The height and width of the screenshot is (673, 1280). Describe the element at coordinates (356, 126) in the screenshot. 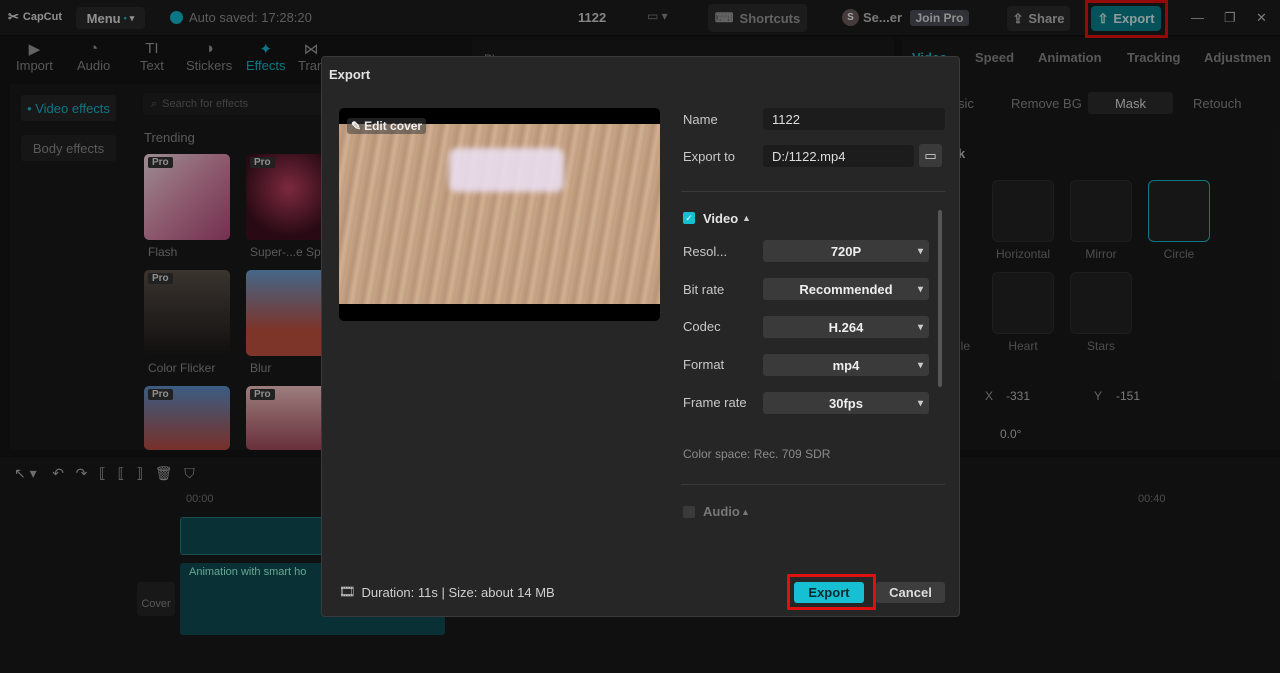

I see `edit-icon: ✎` at that location.